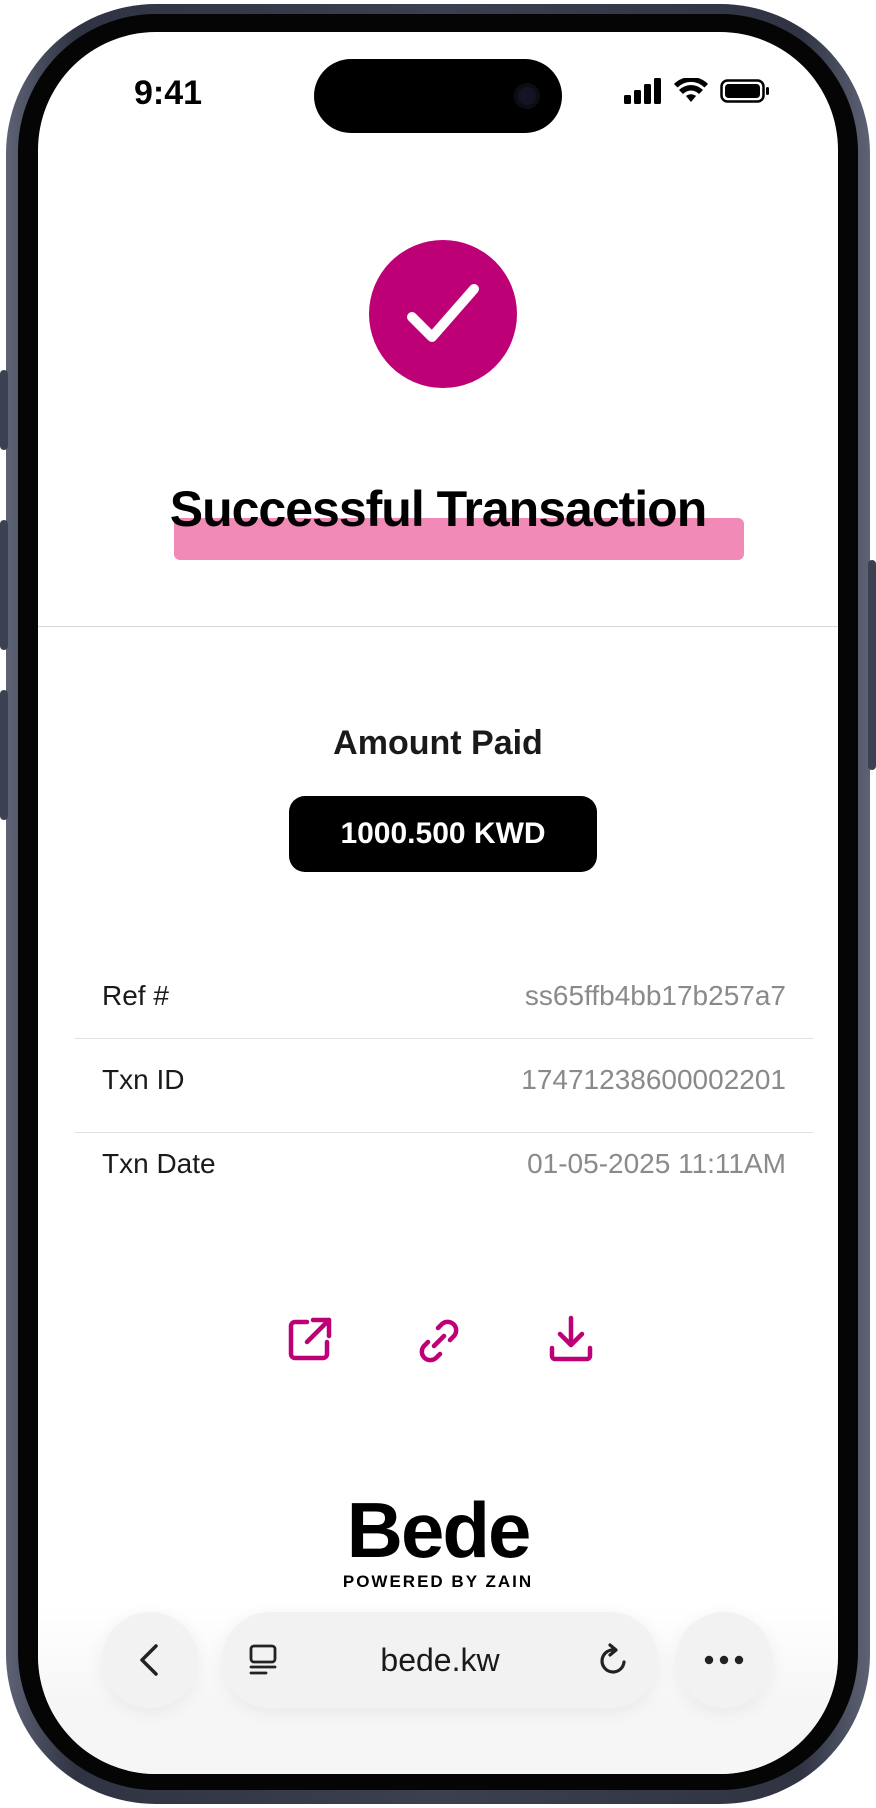 Image resolution: width=876 pixels, height=1808 pixels. Describe the element at coordinates (159, 1163) in the screenshot. I see `detail-key: Txn Date` at that location.